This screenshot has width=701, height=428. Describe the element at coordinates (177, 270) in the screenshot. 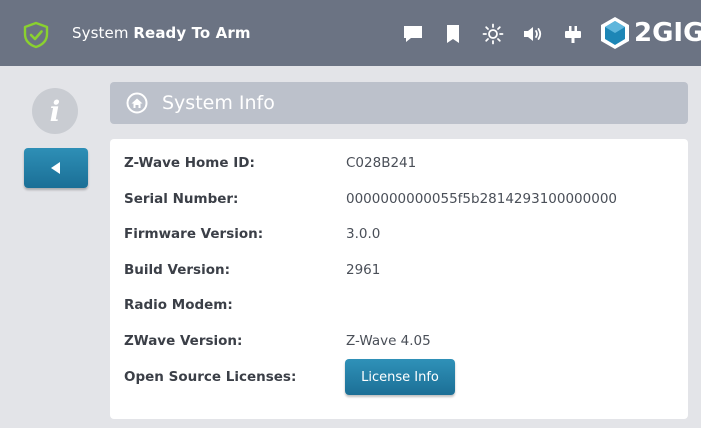

I see `info-label: Build Version:` at that location.